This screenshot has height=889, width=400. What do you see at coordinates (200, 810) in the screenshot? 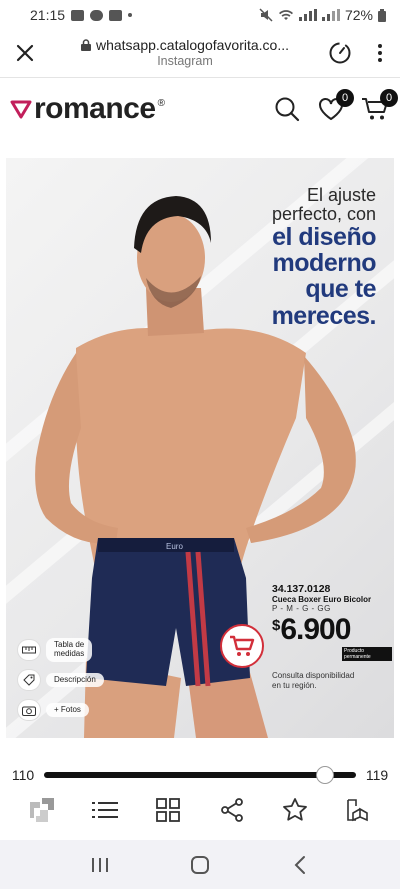
I see `catalog-toolbar` at bounding box center [200, 810].